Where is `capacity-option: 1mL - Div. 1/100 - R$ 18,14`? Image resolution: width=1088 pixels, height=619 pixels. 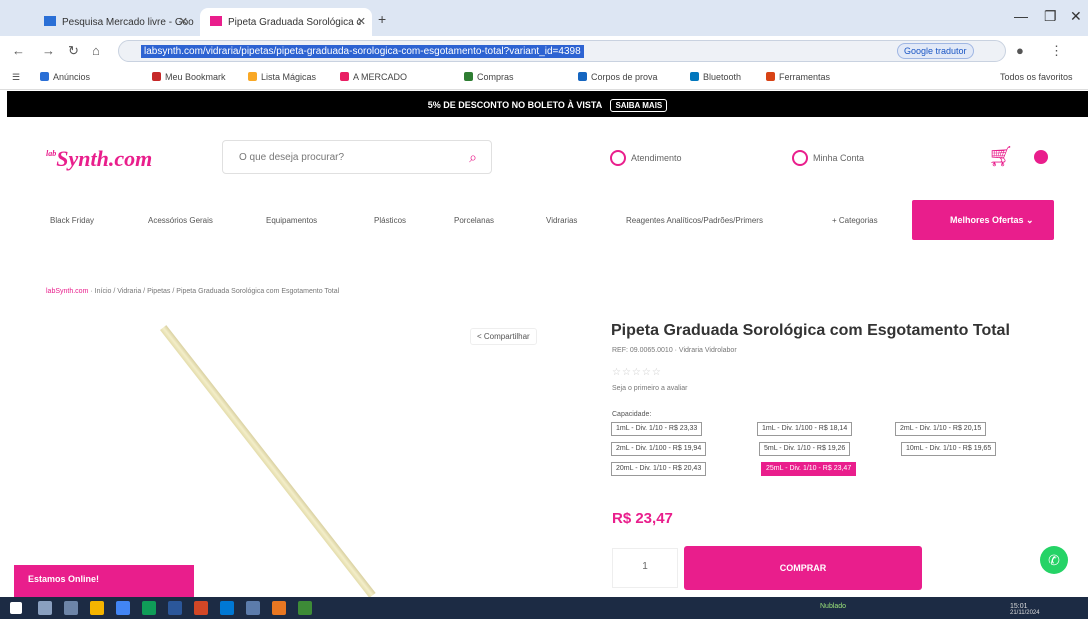
capacity-option: 1mL - Div. 1/100 - R$ 18,14 is located at coordinates (805, 429).